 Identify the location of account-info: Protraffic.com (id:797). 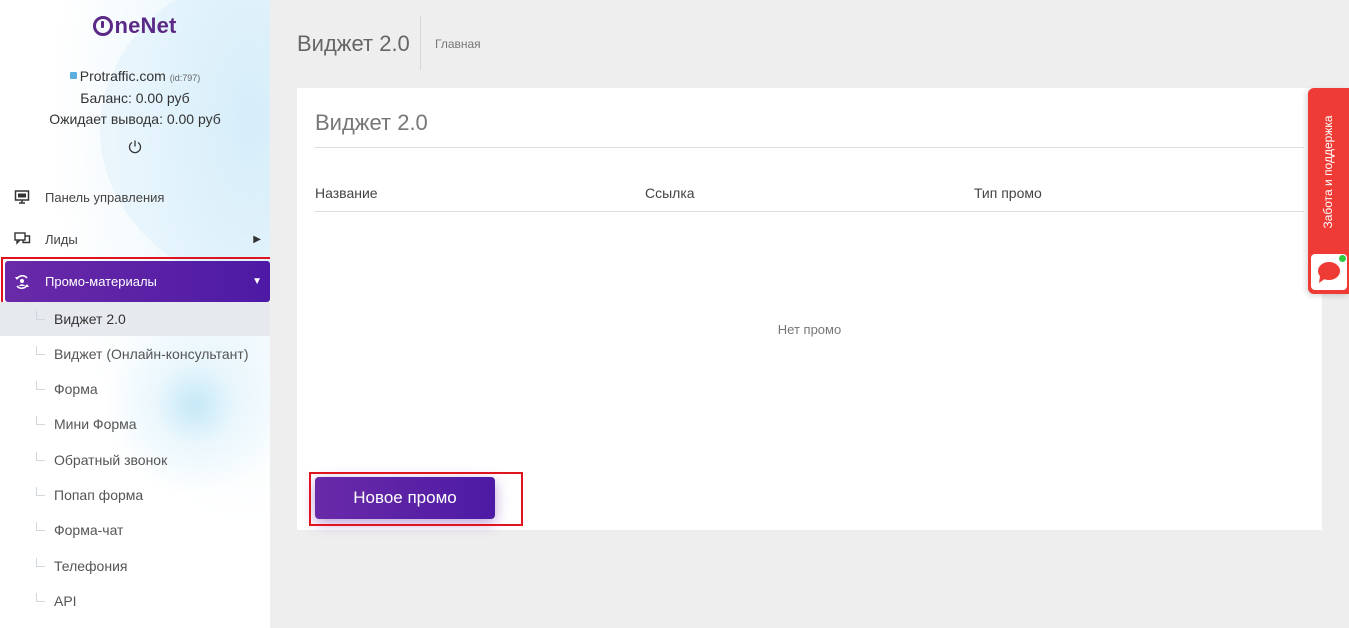
(135, 76).